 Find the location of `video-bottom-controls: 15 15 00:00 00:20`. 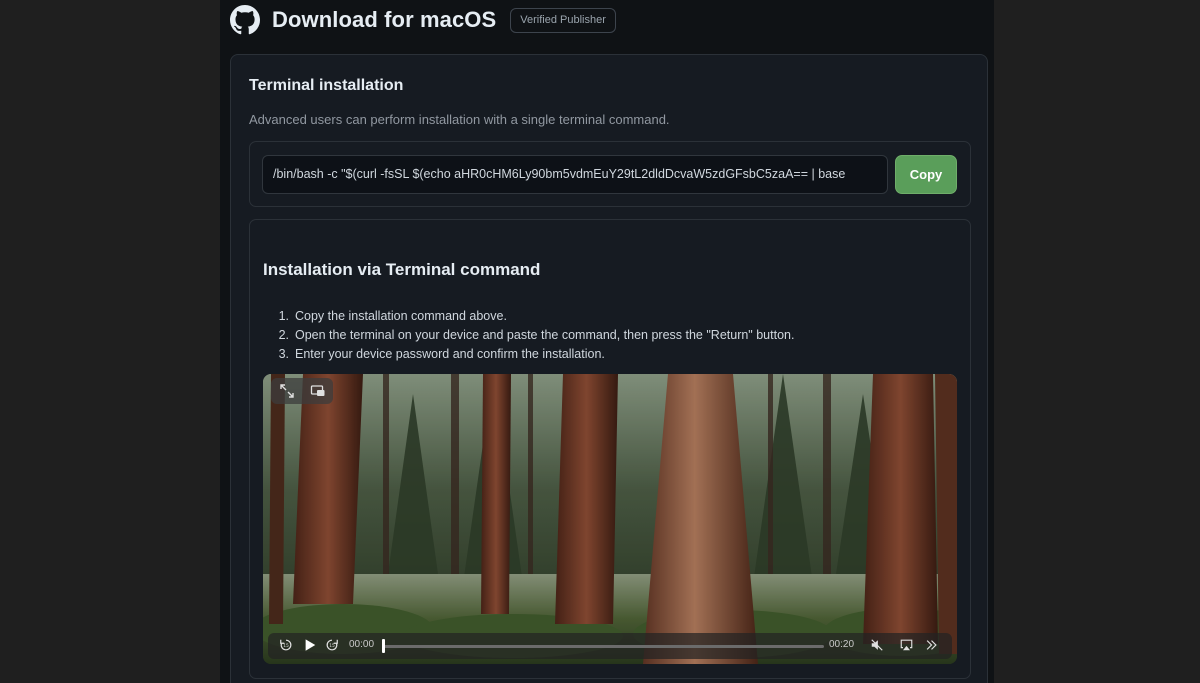

video-bottom-controls: 15 15 00:00 00:20 is located at coordinates (610, 646).